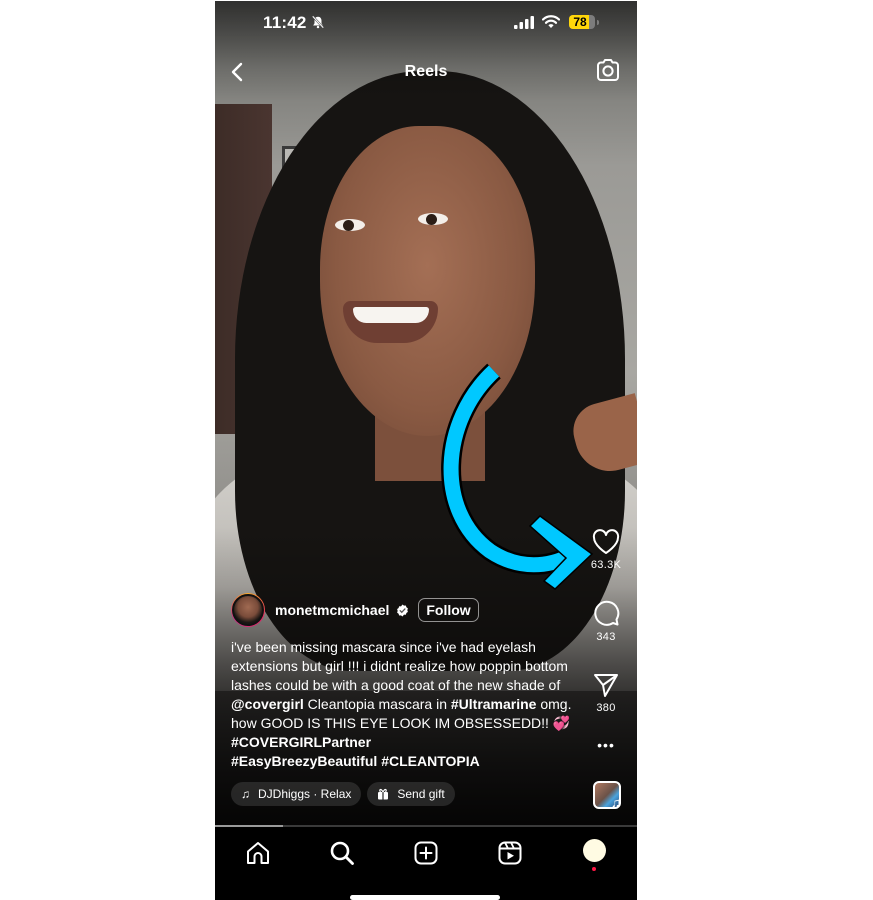  What do you see at coordinates (430, 761) in the screenshot?
I see `hashtag-link: #CLEANTOPIA` at bounding box center [430, 761].